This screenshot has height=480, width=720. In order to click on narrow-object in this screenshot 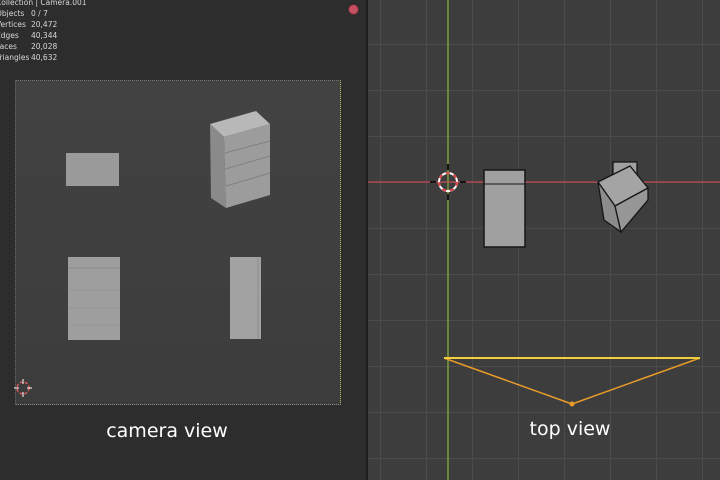, I will do `click(245, 298)`.